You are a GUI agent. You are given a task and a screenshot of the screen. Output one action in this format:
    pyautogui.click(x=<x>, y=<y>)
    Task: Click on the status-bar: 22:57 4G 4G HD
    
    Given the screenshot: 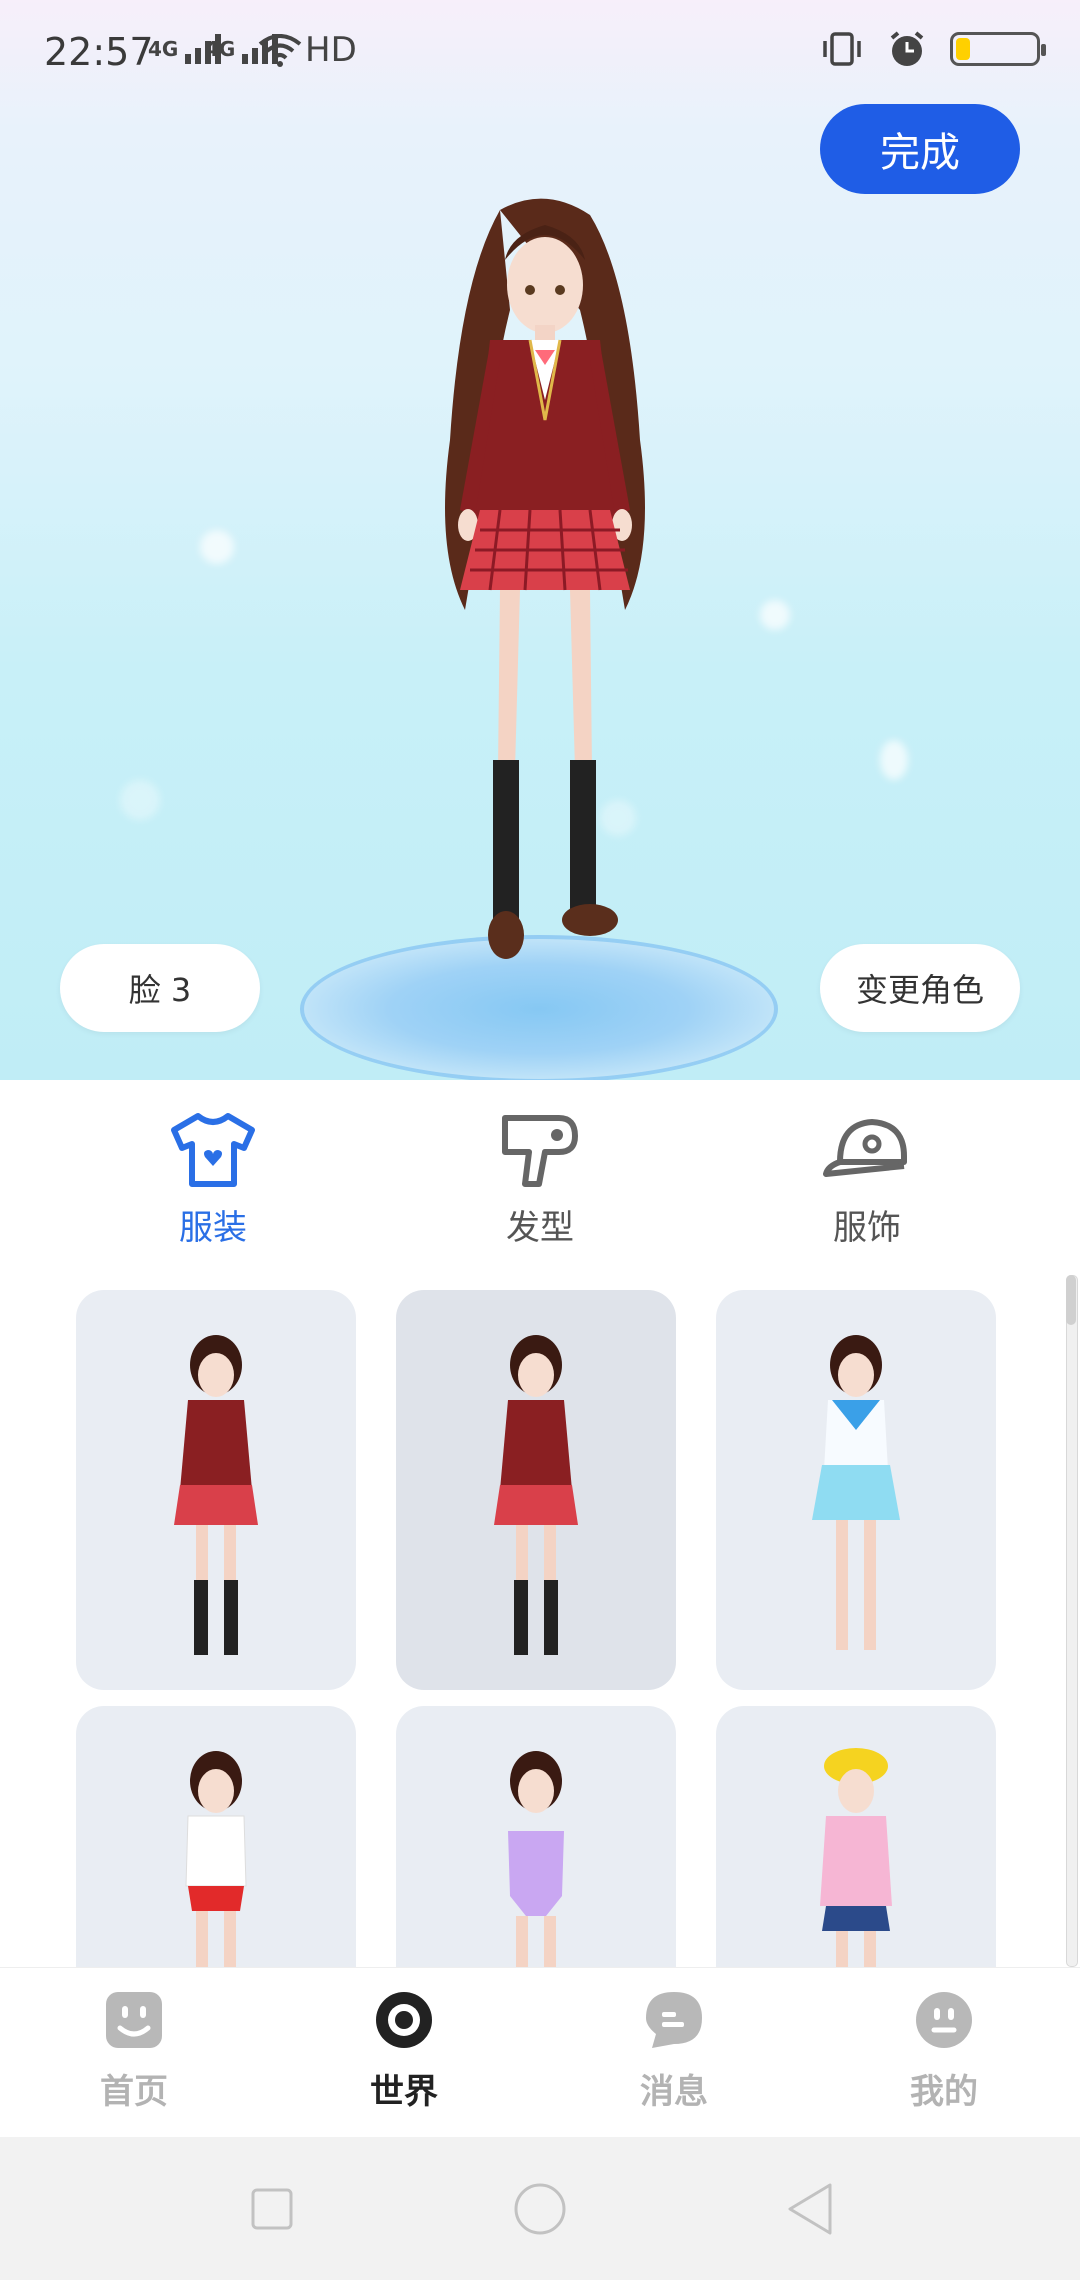 What is the action you would take?
    pyautogui.click(x=540, y=55)
    